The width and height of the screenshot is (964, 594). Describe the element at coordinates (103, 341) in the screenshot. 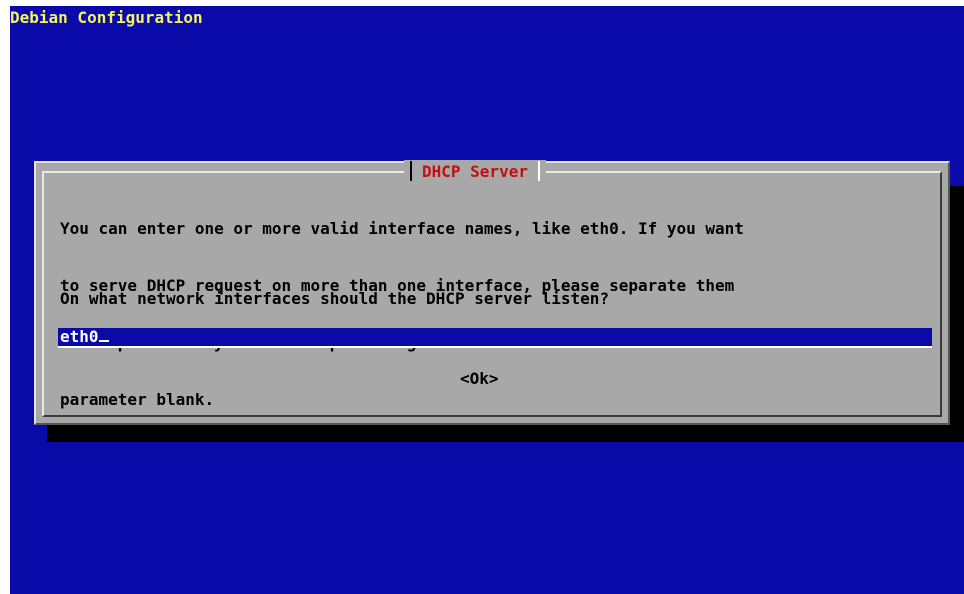

I see `text-cursor` at that location.